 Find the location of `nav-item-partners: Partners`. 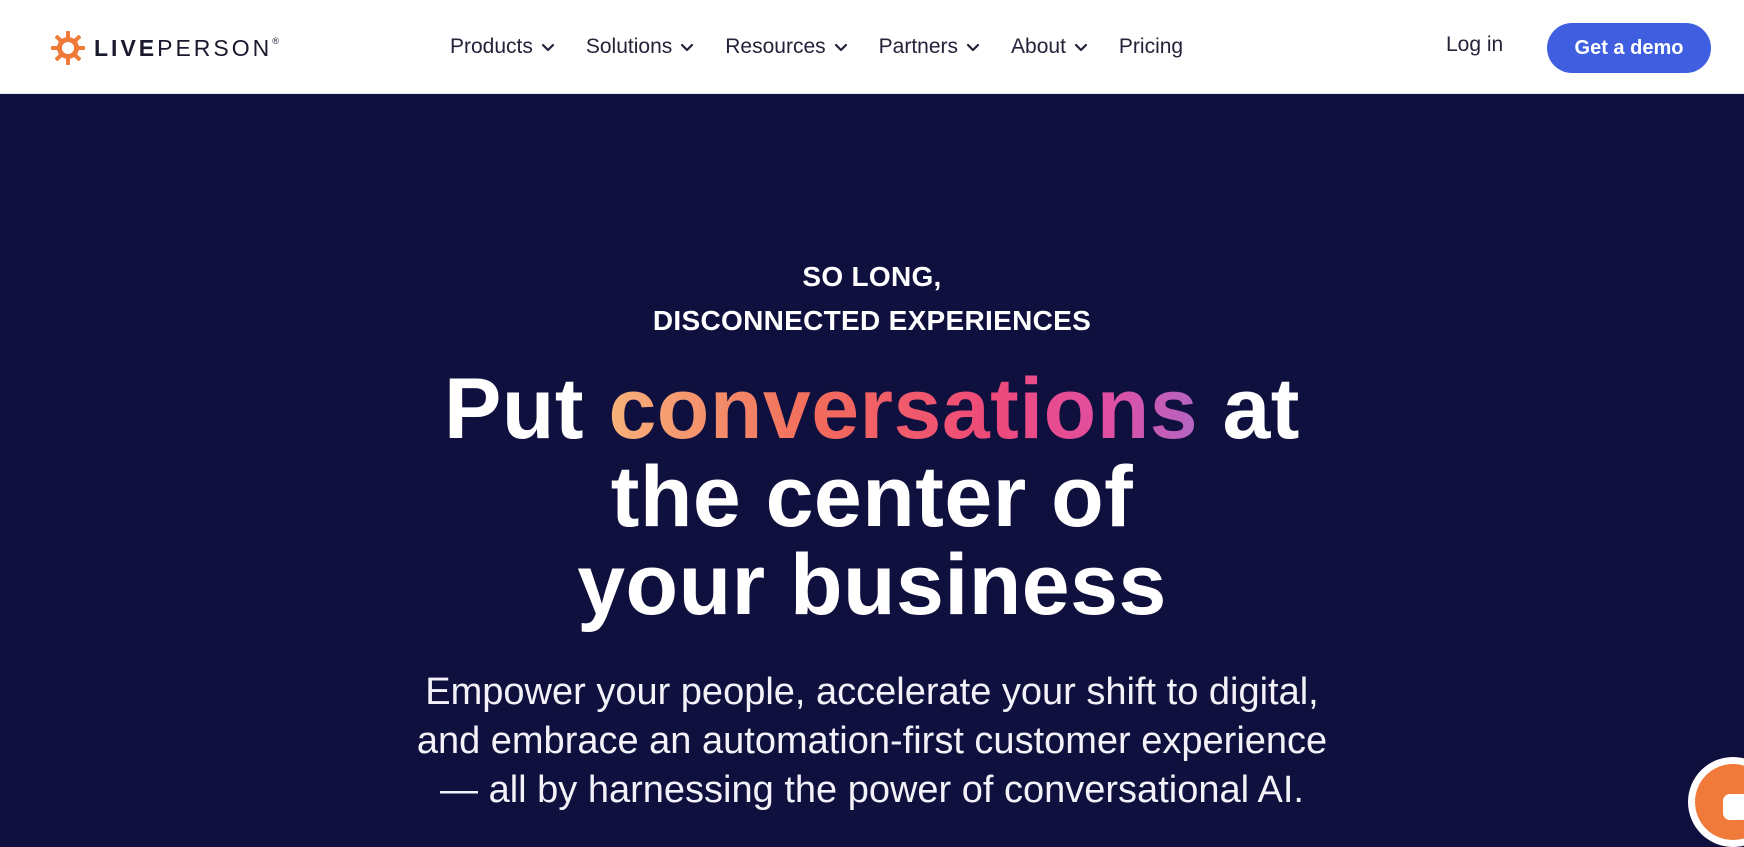

nav-item-partners: Partners is located at coordinates (930, 47).